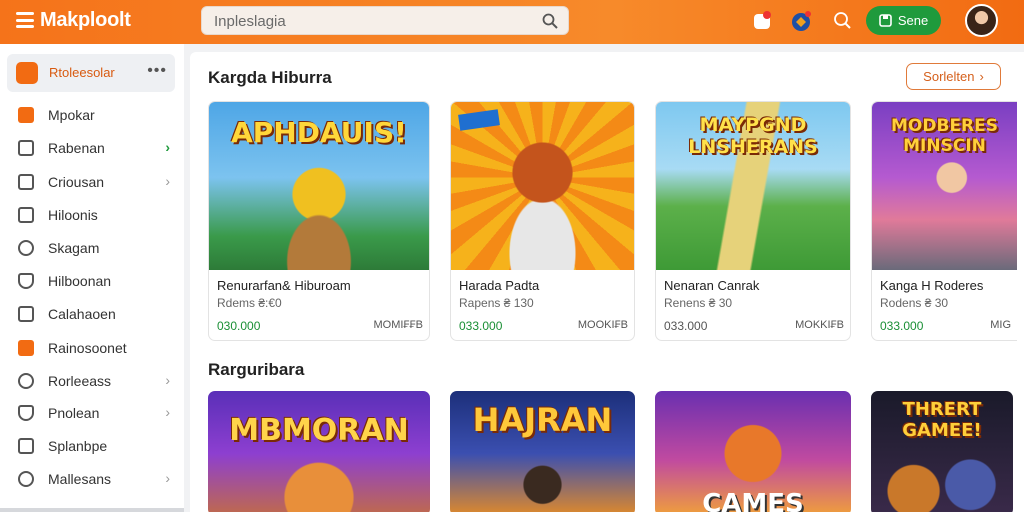 Image resolution: width=1024 pixels, height=512 pixels. Describe the element at coordinates (944, 186) in the screenshot. I see `game-thumbnail: MODBERES MINSCIN` at that location.